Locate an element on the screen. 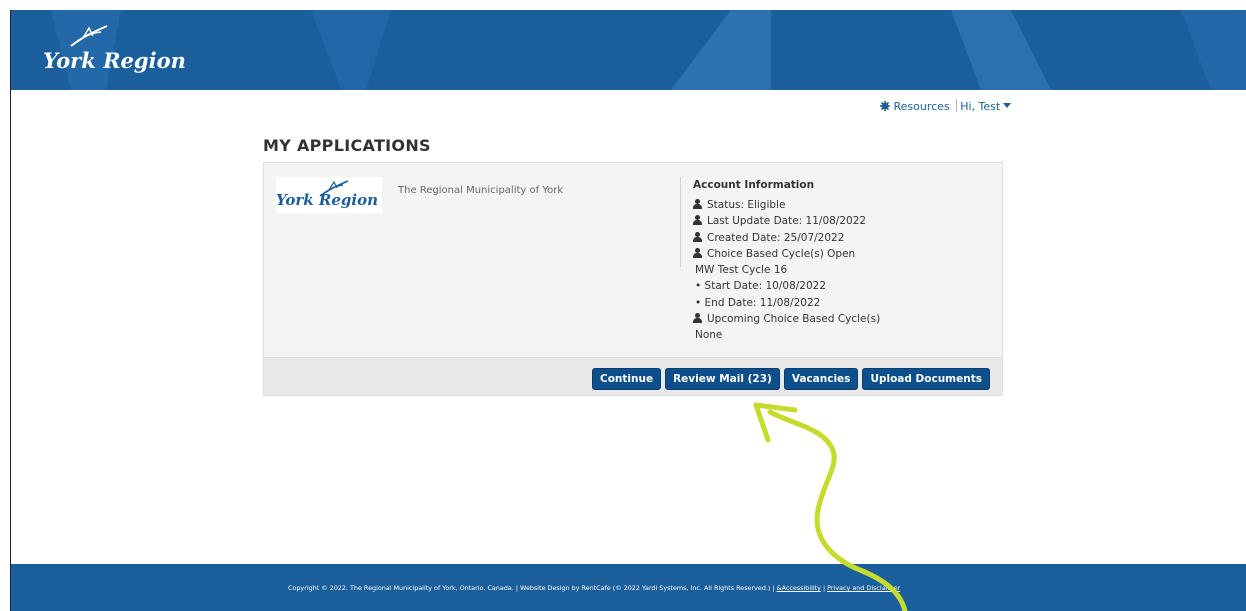  cycle-name-line: MW Test Cycle 16 is located at coordinates (741, 270).